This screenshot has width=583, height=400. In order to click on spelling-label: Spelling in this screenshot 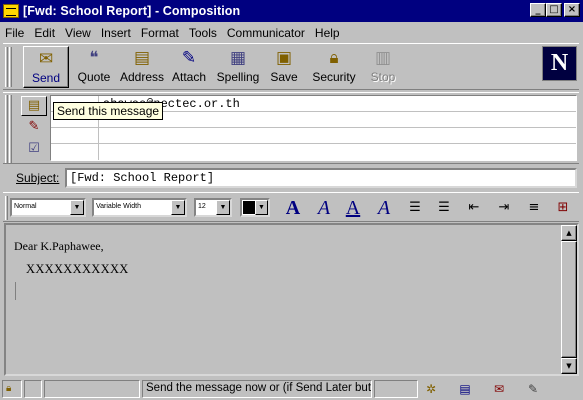, I will do `click(238, 77)`.